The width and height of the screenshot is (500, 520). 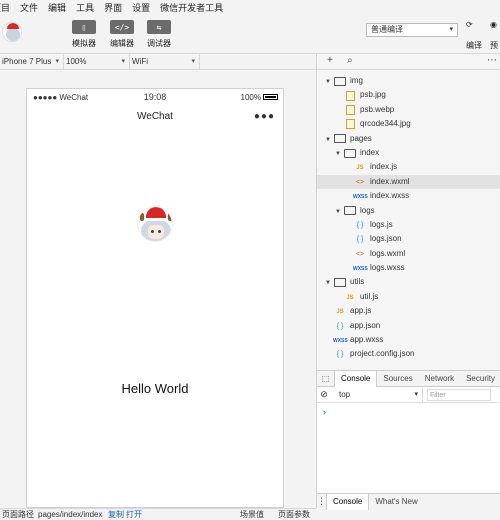 What do you see at coordinates (70, 514) in the screenshot?
I see `page-path-value: pages/index/index` at bounding box center [70, 514].